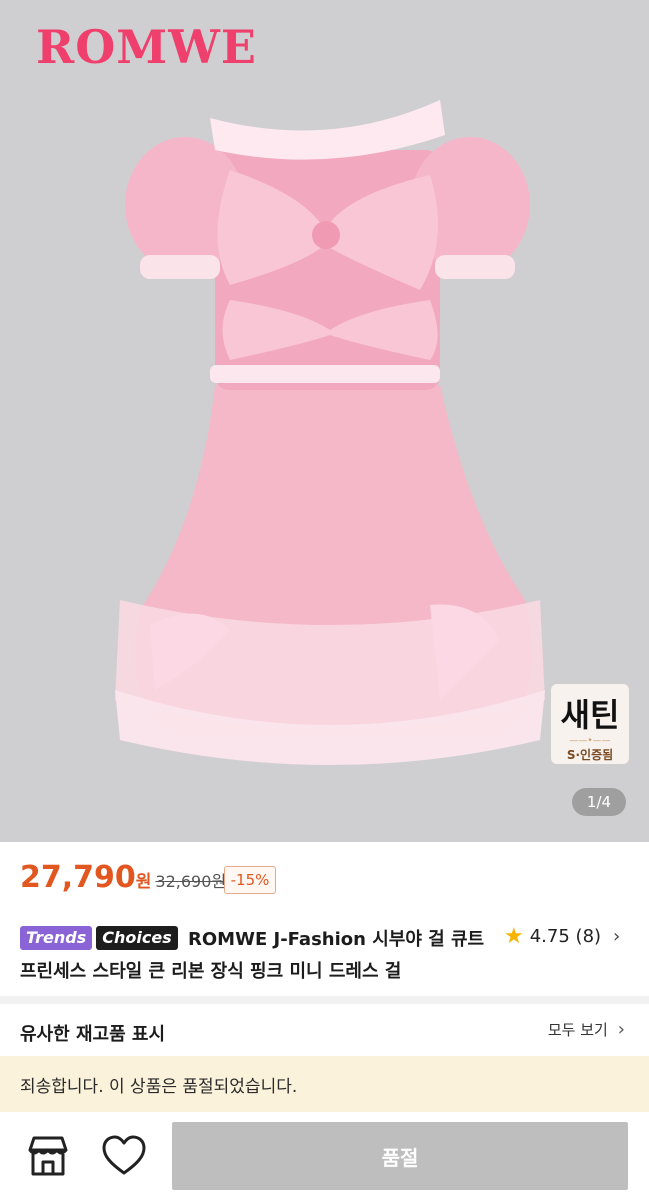 The width and height of the screenshot is (649, 1200). I want to click on choices-tag: Choices, so click(137, 938).